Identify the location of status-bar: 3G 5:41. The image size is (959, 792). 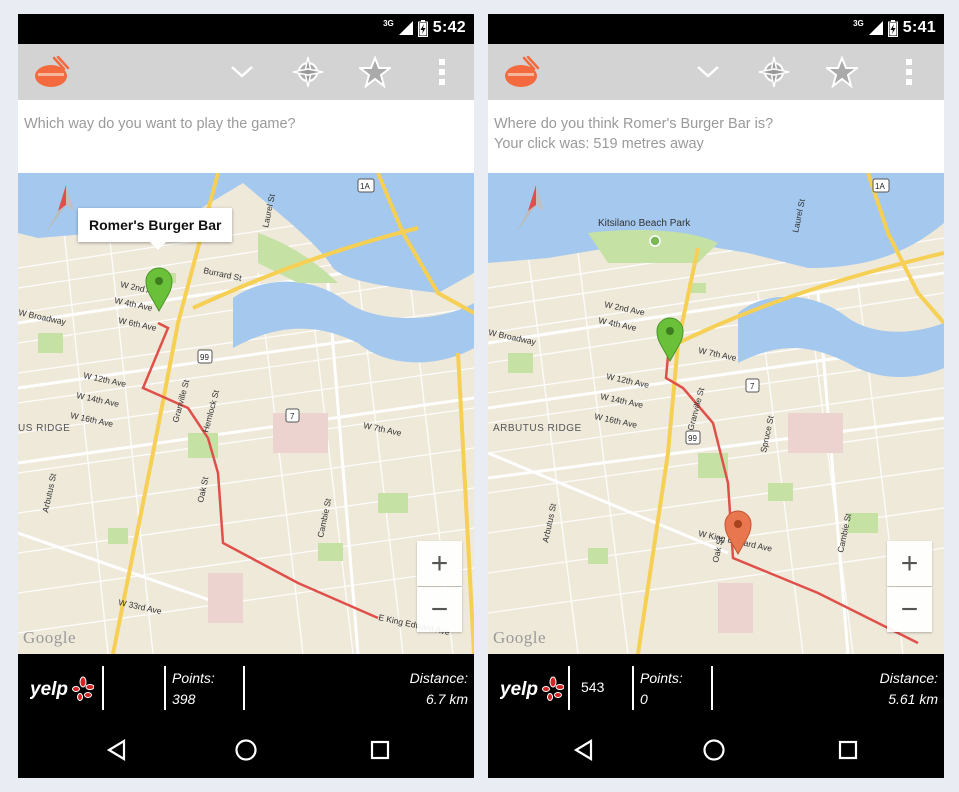
(716, 29).